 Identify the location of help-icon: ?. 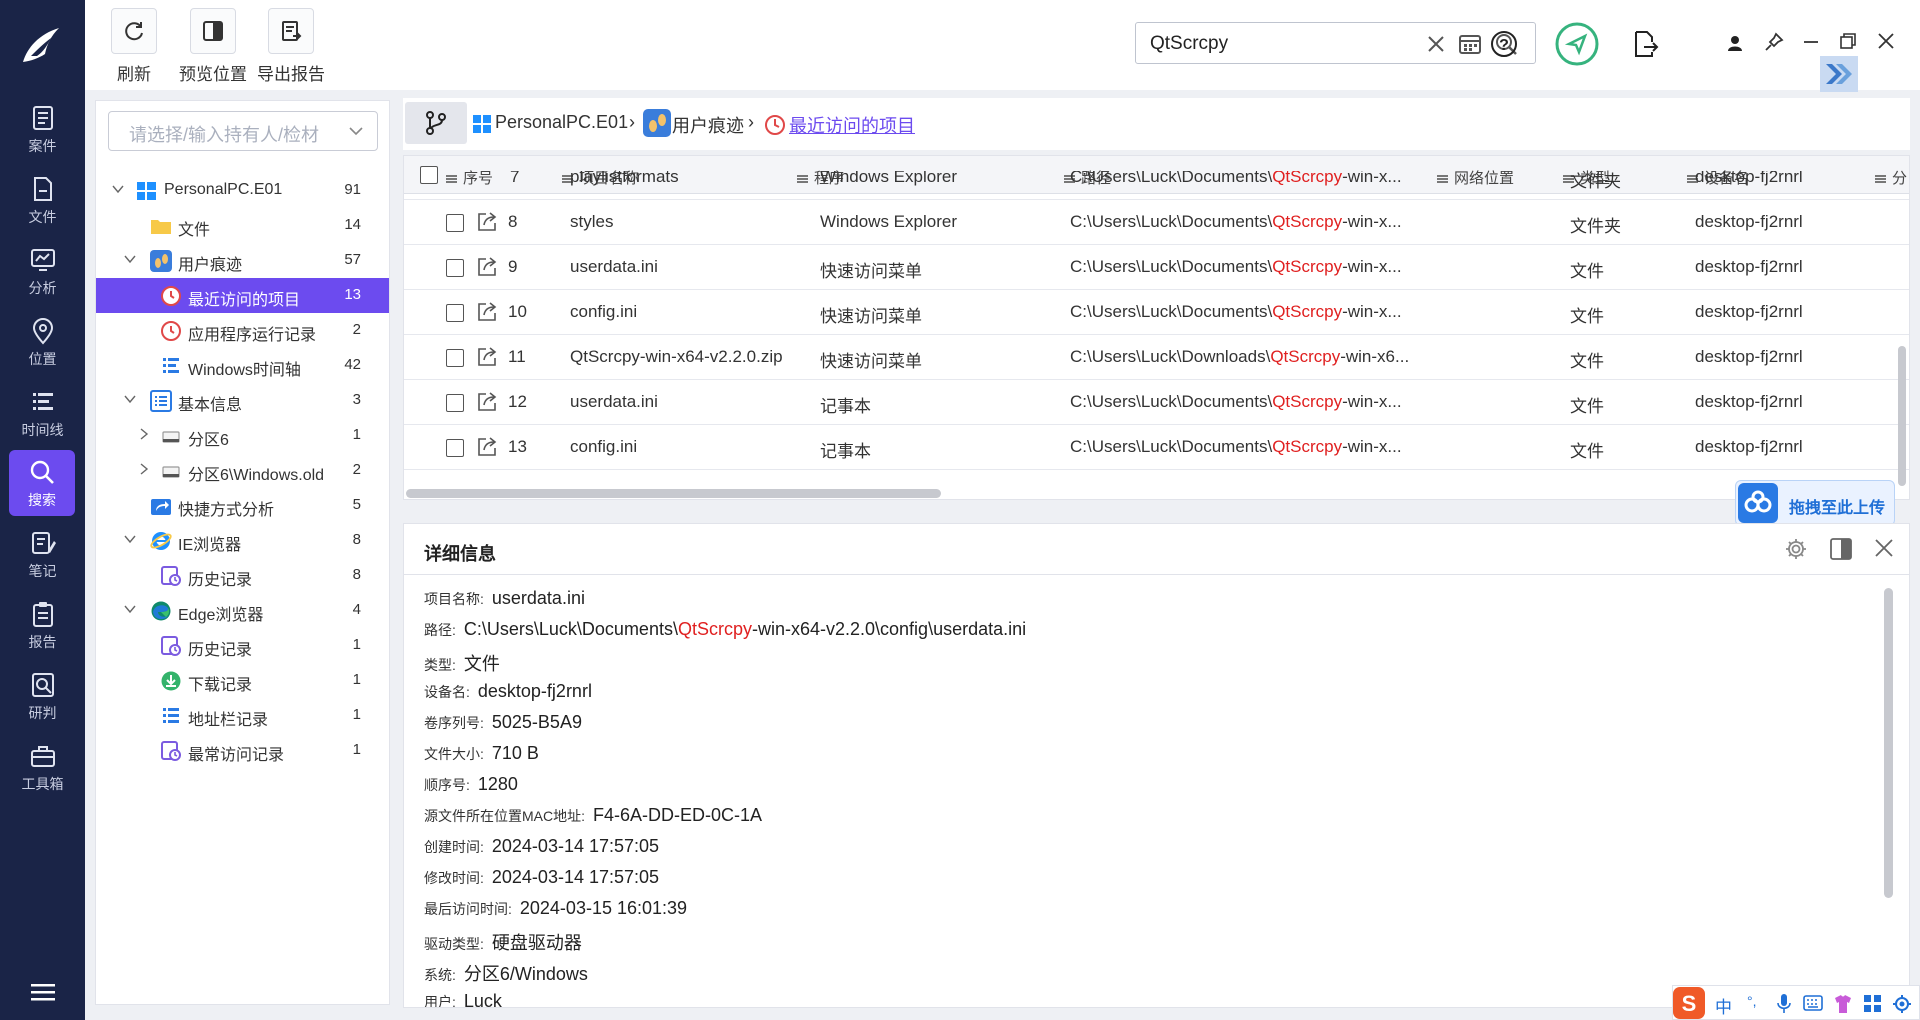
(1504, 44).